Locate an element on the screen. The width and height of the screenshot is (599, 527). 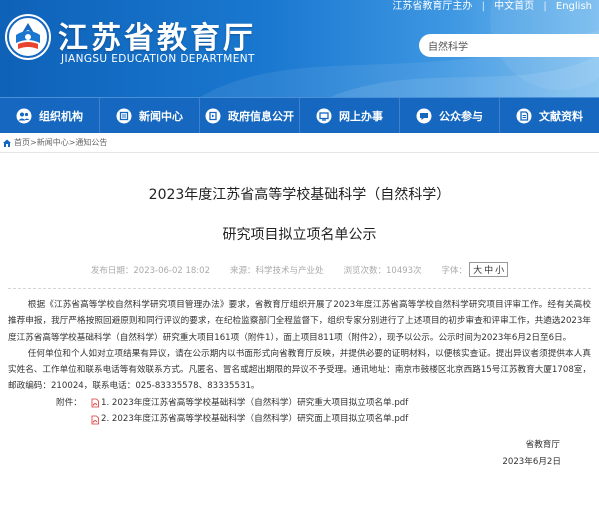
breadcrumb-notices: 通知公告 is located at coordinates (91, 142).